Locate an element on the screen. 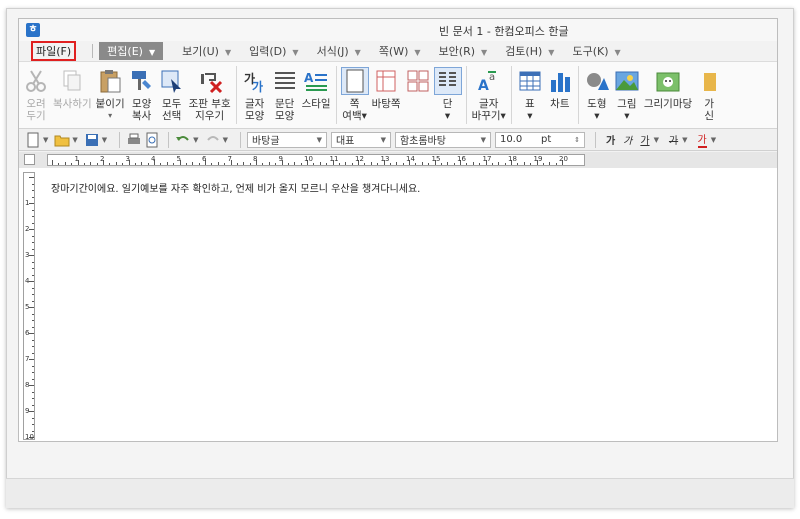 This screenshot has height=519, width=800. char-change-button: Aa 글자 바꾸기▾ is located at coordinates (489, 92).